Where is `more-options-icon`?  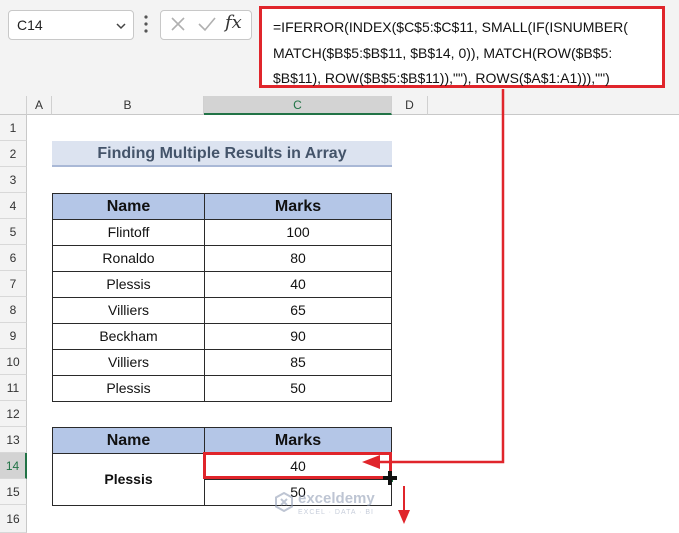 more-options-icon is located at coordinates (146, 26).